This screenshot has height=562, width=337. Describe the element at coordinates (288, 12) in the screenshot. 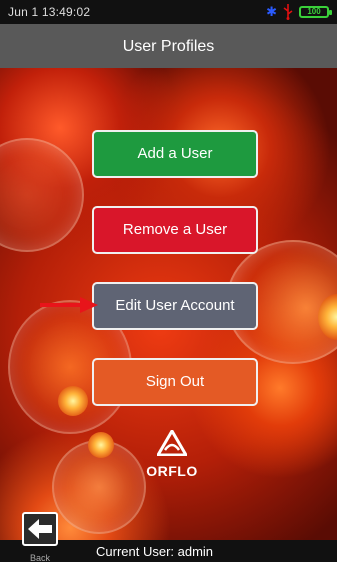

I see `usb-icon` at that location.